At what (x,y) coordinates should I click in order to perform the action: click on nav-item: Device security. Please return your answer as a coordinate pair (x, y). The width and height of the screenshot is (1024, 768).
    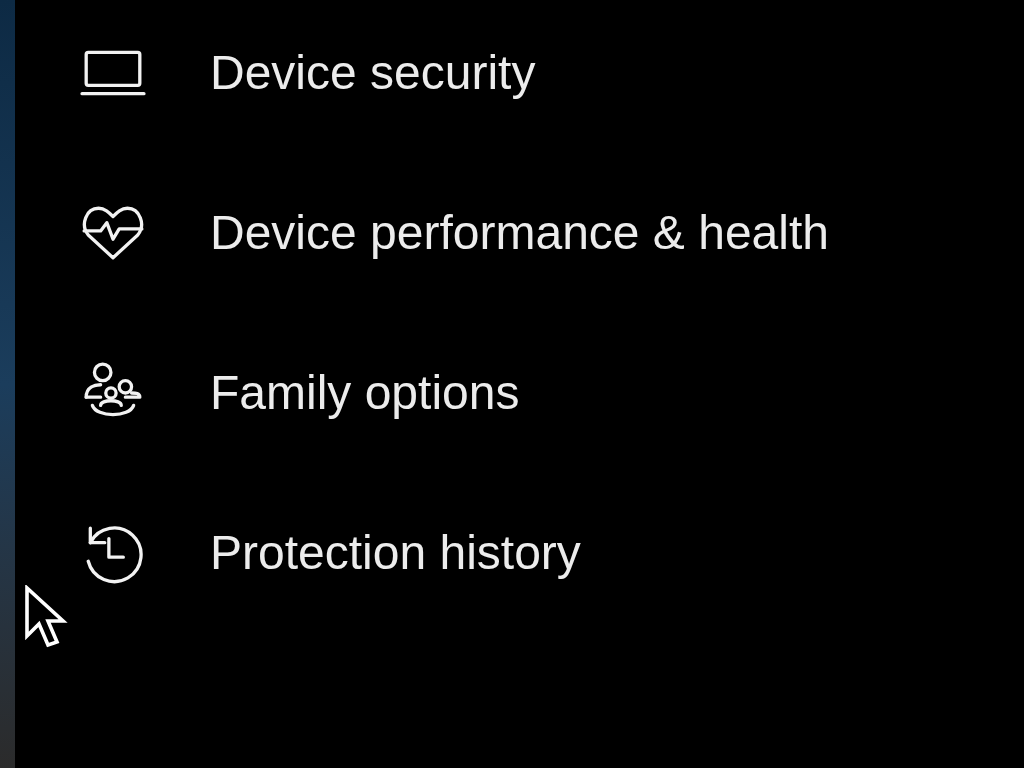
    Looking at the image, I should click on (454, 73).